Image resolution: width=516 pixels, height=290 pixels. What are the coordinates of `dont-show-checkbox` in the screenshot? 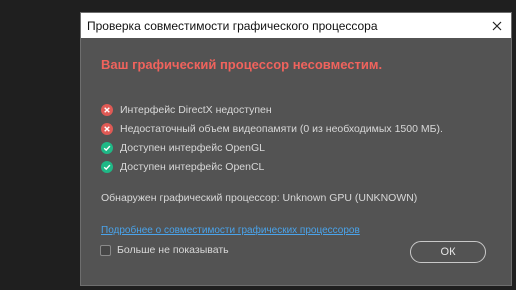 It's located at (105, 250).